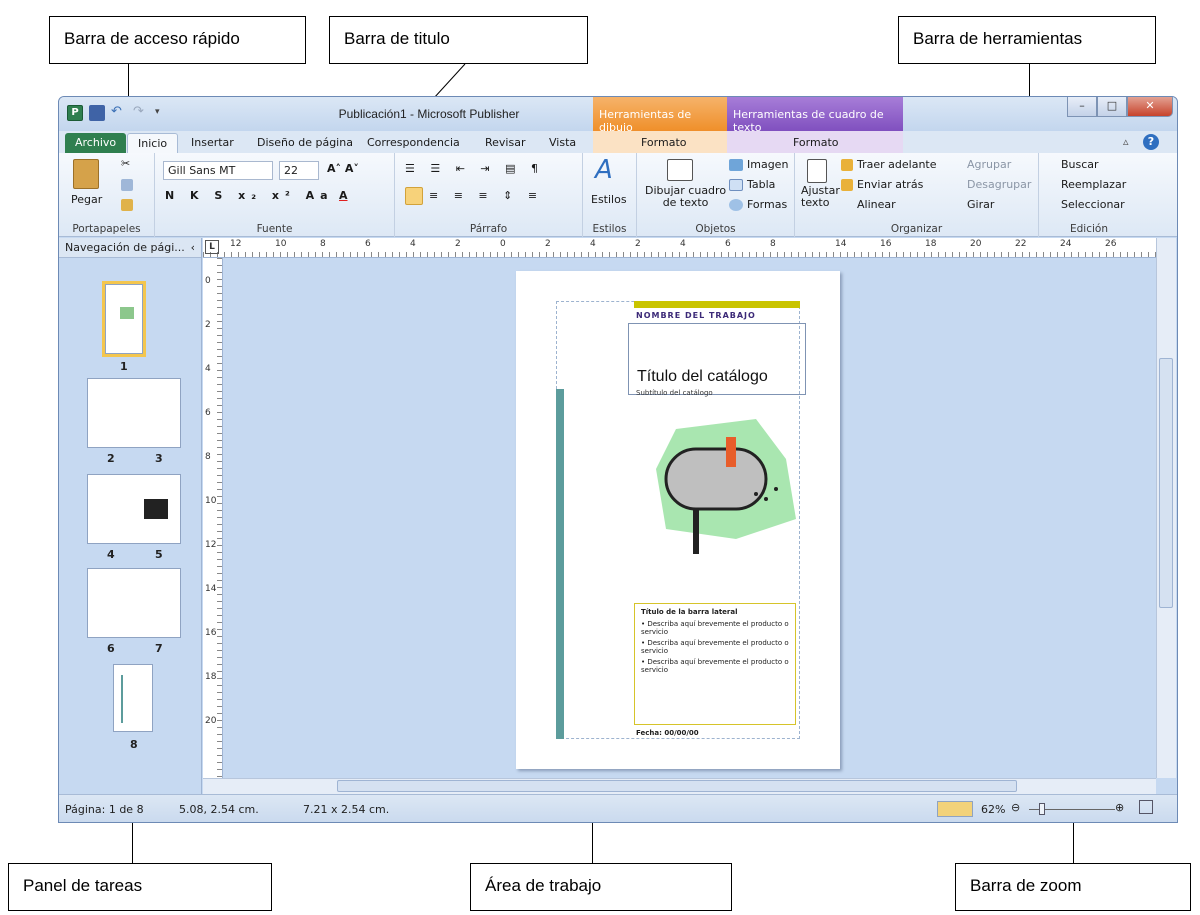  Describe the element at coordinates (562, 143) in the screenshot. I see `tab-view: Vista` at that location.